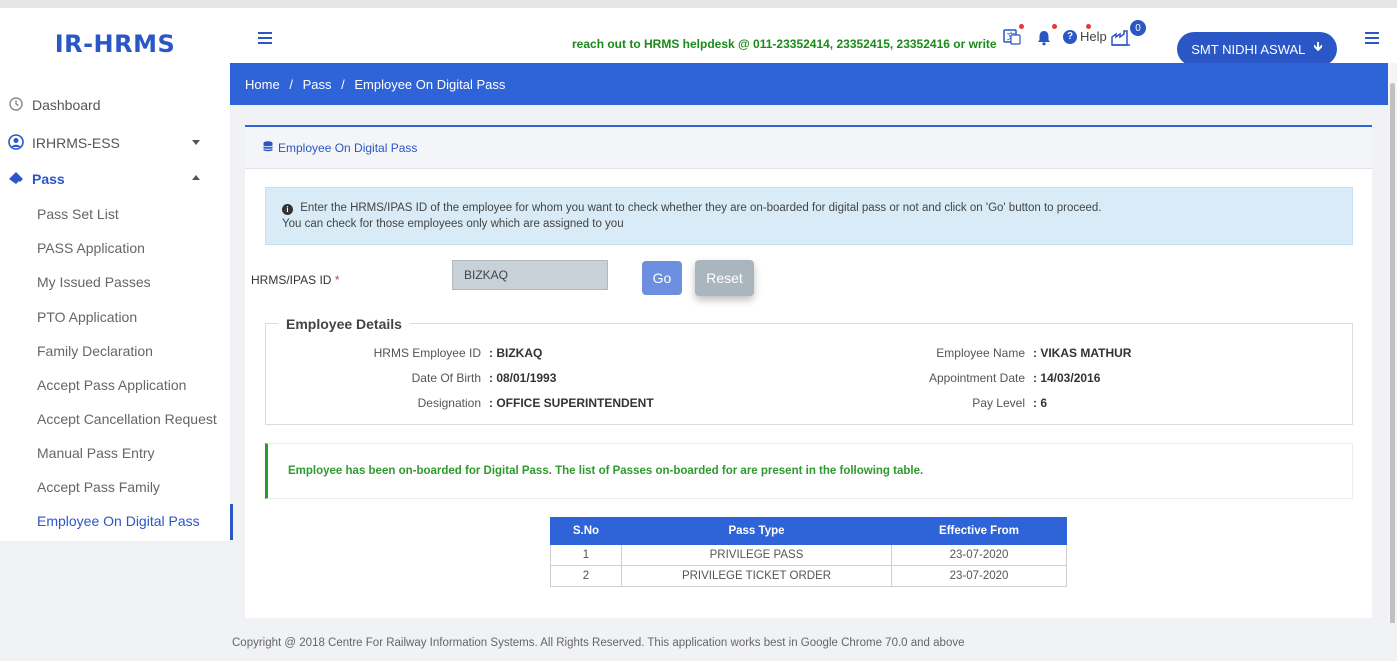  What do you see at coordinates (48, 179) in the screenshot?
I see `sidebar-item-label: Pass` at bounding box center [48, 179].